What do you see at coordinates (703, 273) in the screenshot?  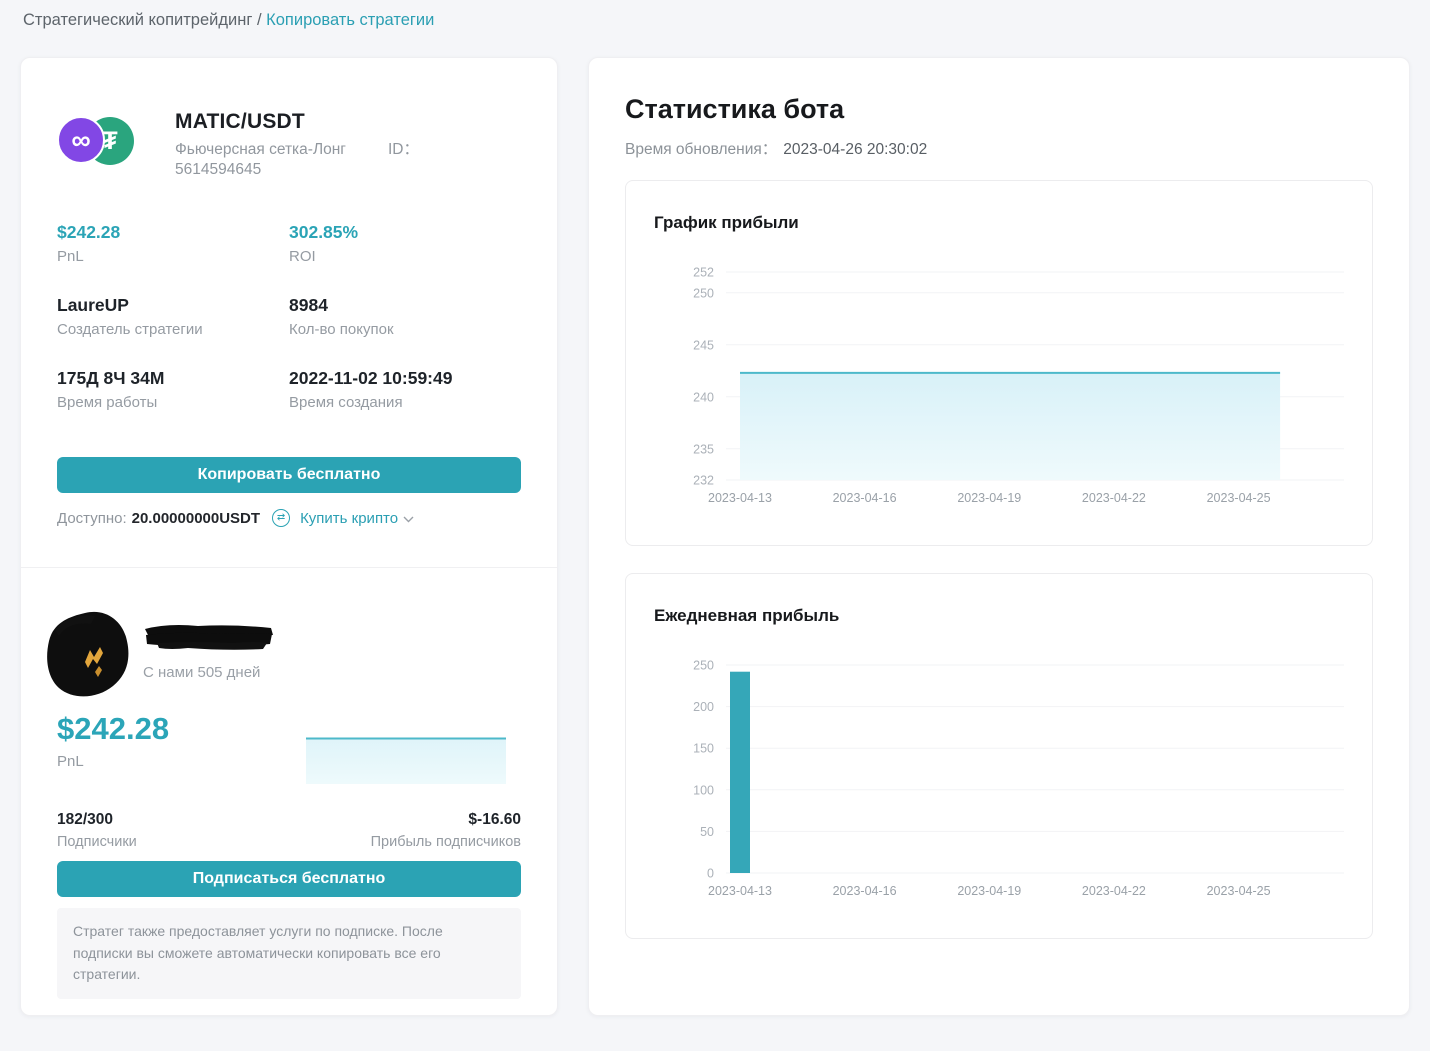 I see `svg-text: 252` at bounding box center [703, 273].